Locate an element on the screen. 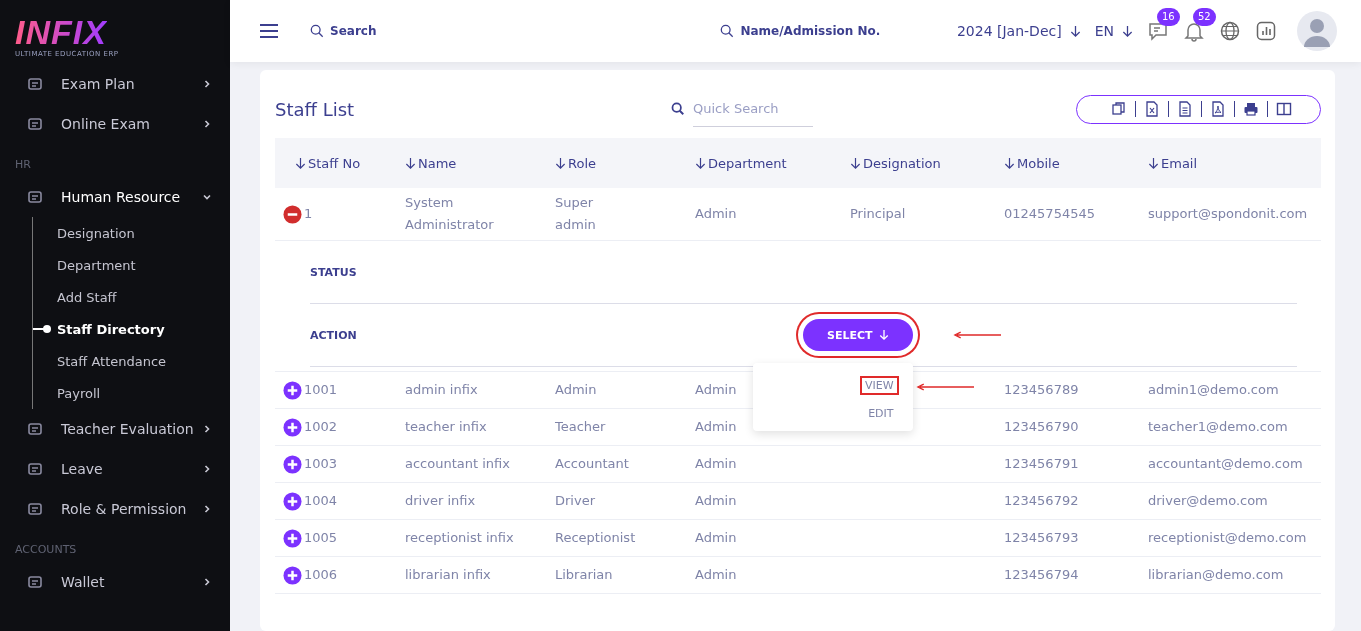 This screenshot has width=1361, height=631. table-cell-text: admin infix is located at coordinates (441, 390).